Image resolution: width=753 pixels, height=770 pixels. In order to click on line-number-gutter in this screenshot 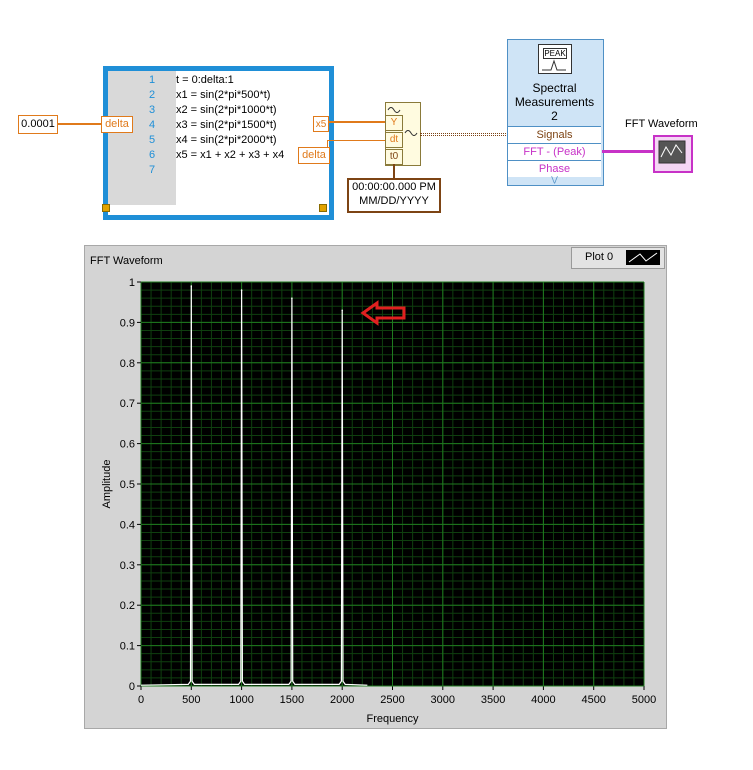, I will do `click(142, 138)`.